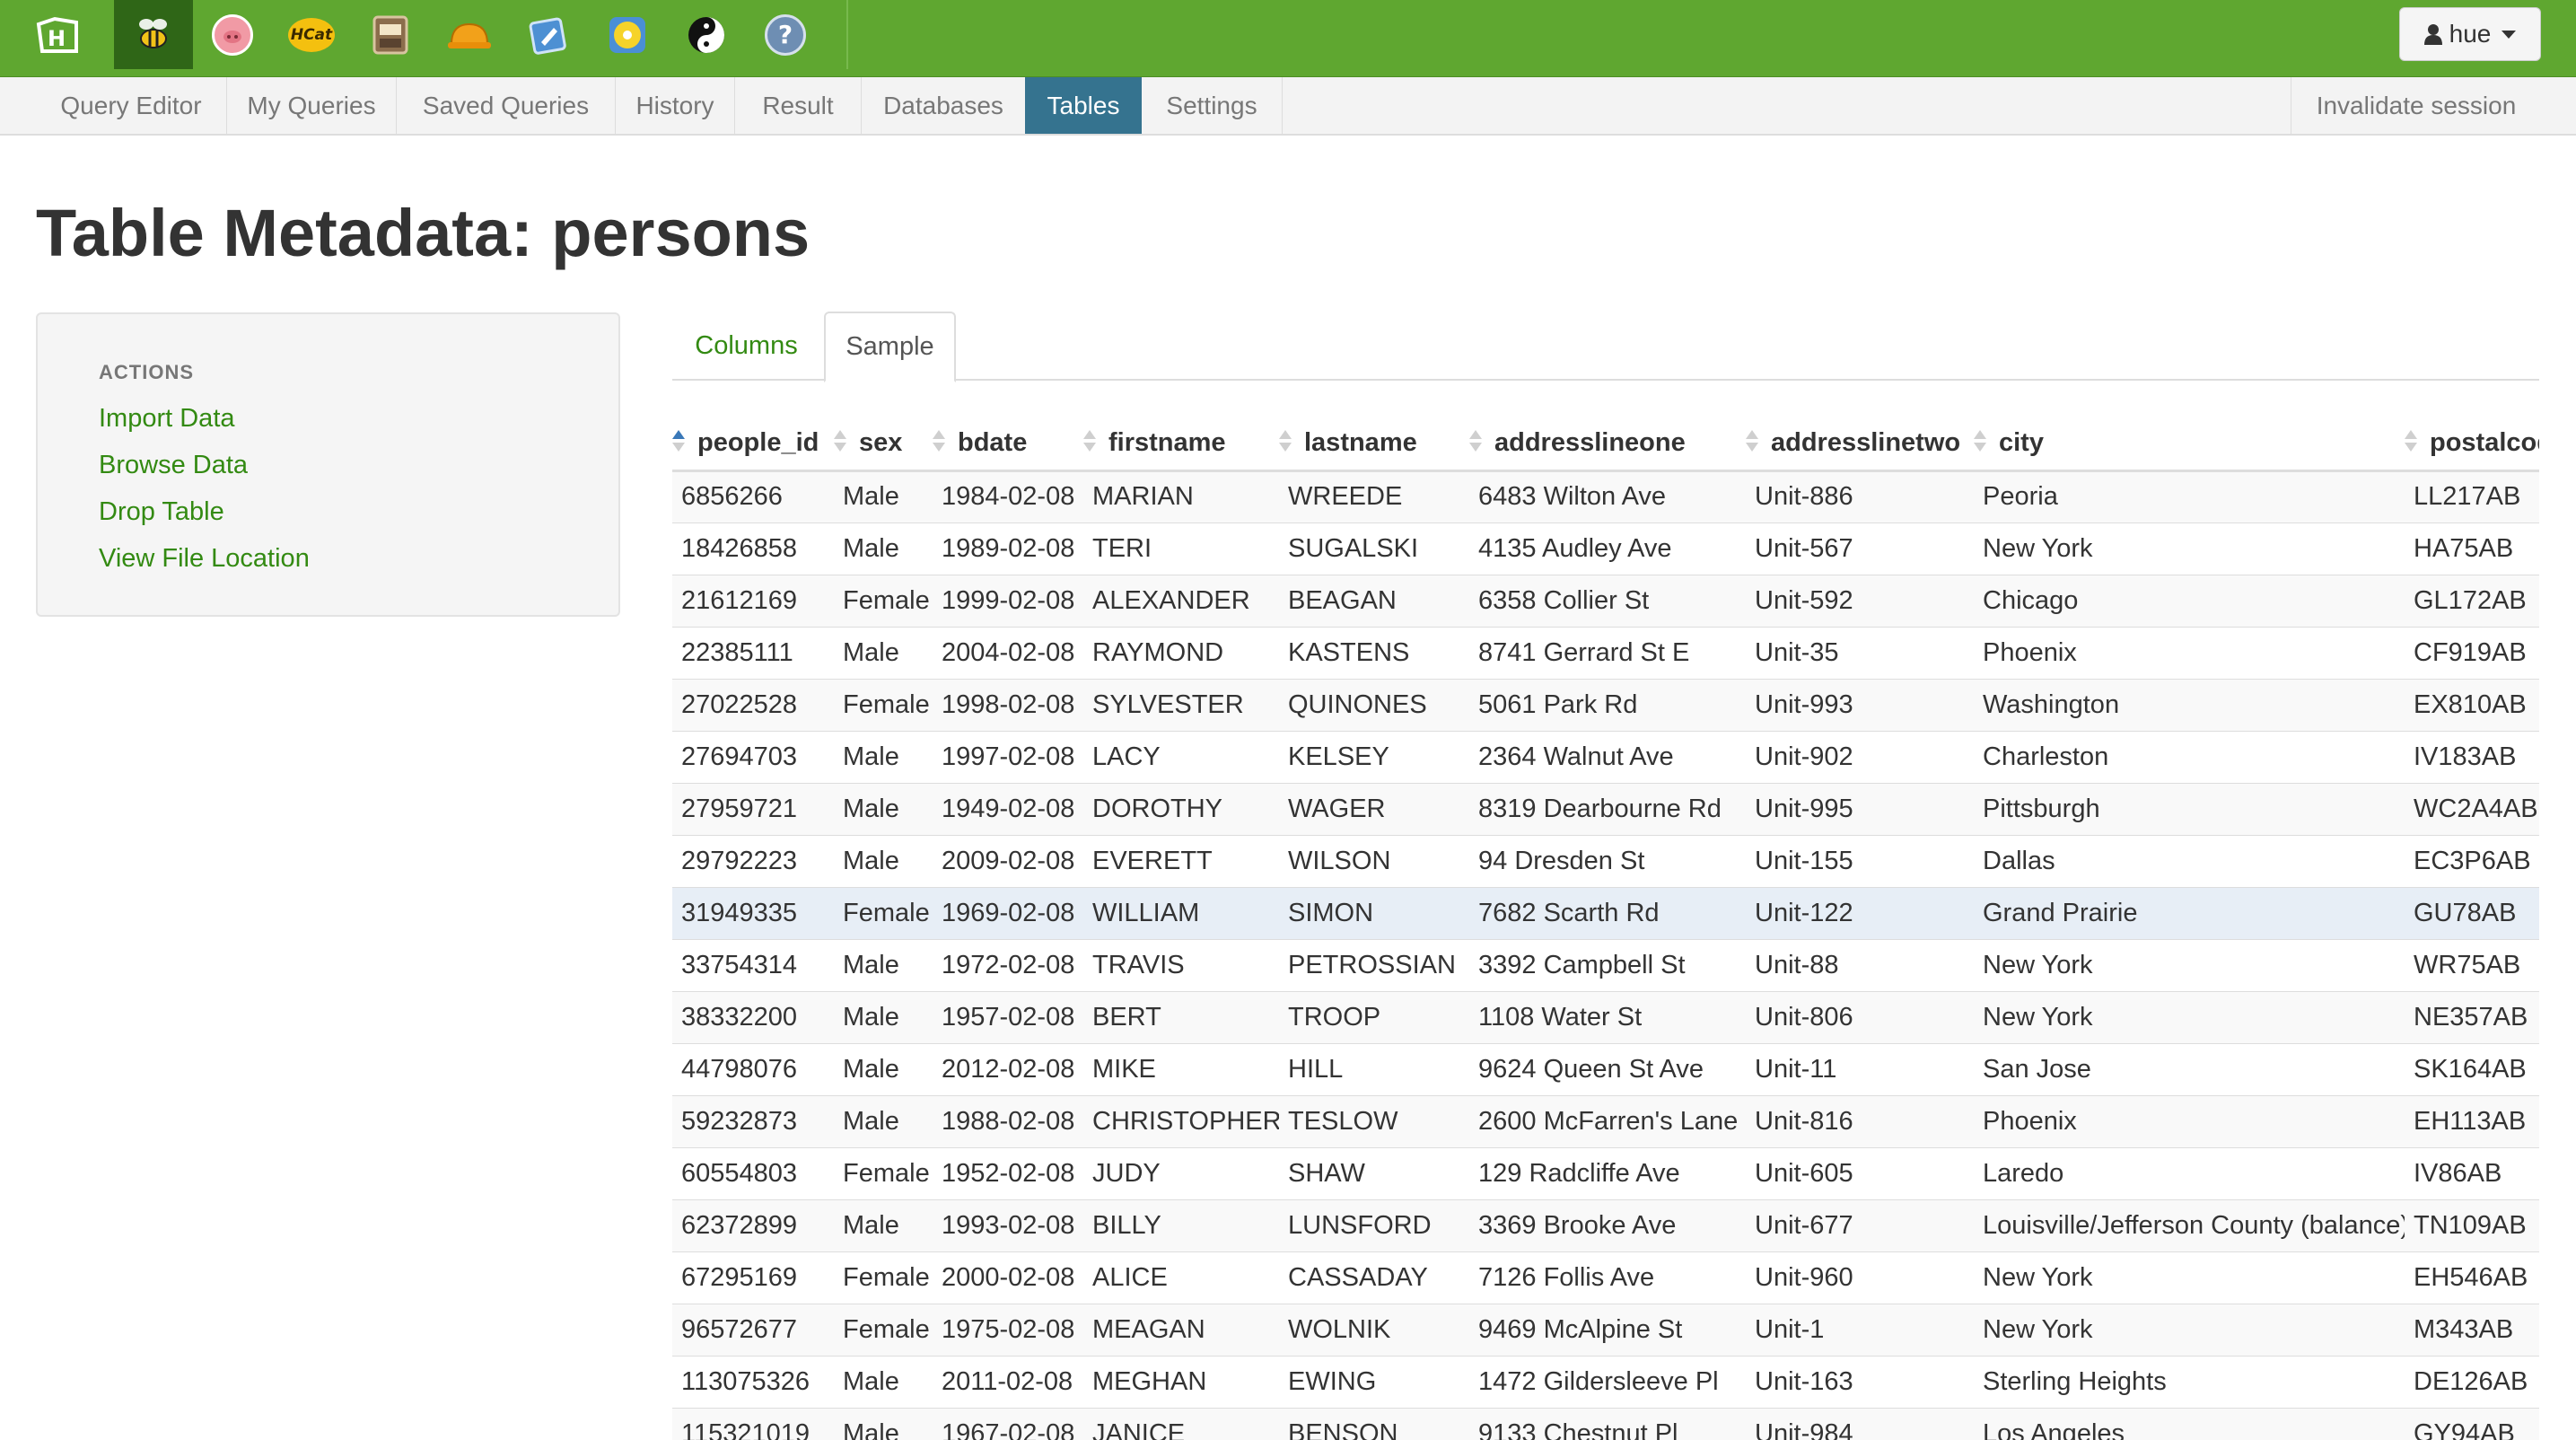 This screenshot has width=2576, height=1440. I want to click on hcatalog-app-button: HCat, so click(311, 34).